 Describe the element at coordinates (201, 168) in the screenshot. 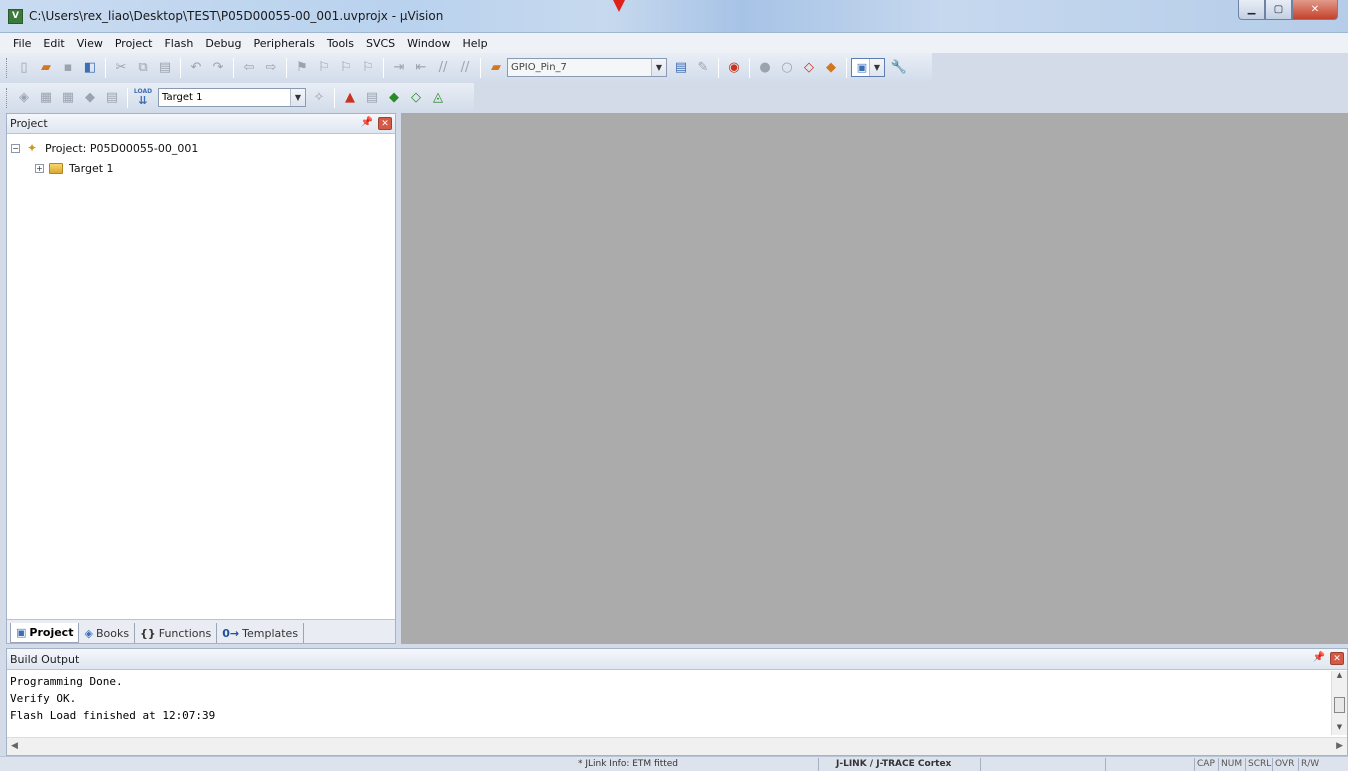

I see `tree-node-target: + Target 1` at that location.